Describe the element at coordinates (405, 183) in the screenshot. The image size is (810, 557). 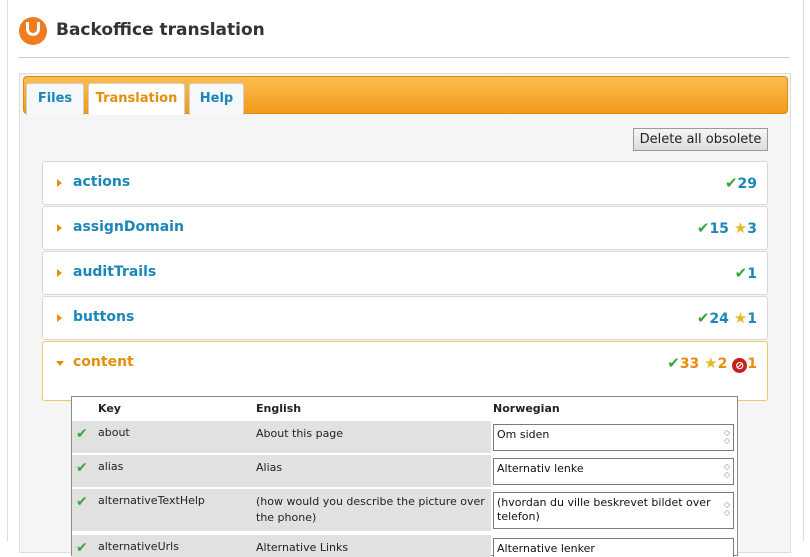
I see `section-actions: actions ✔29` at that location.